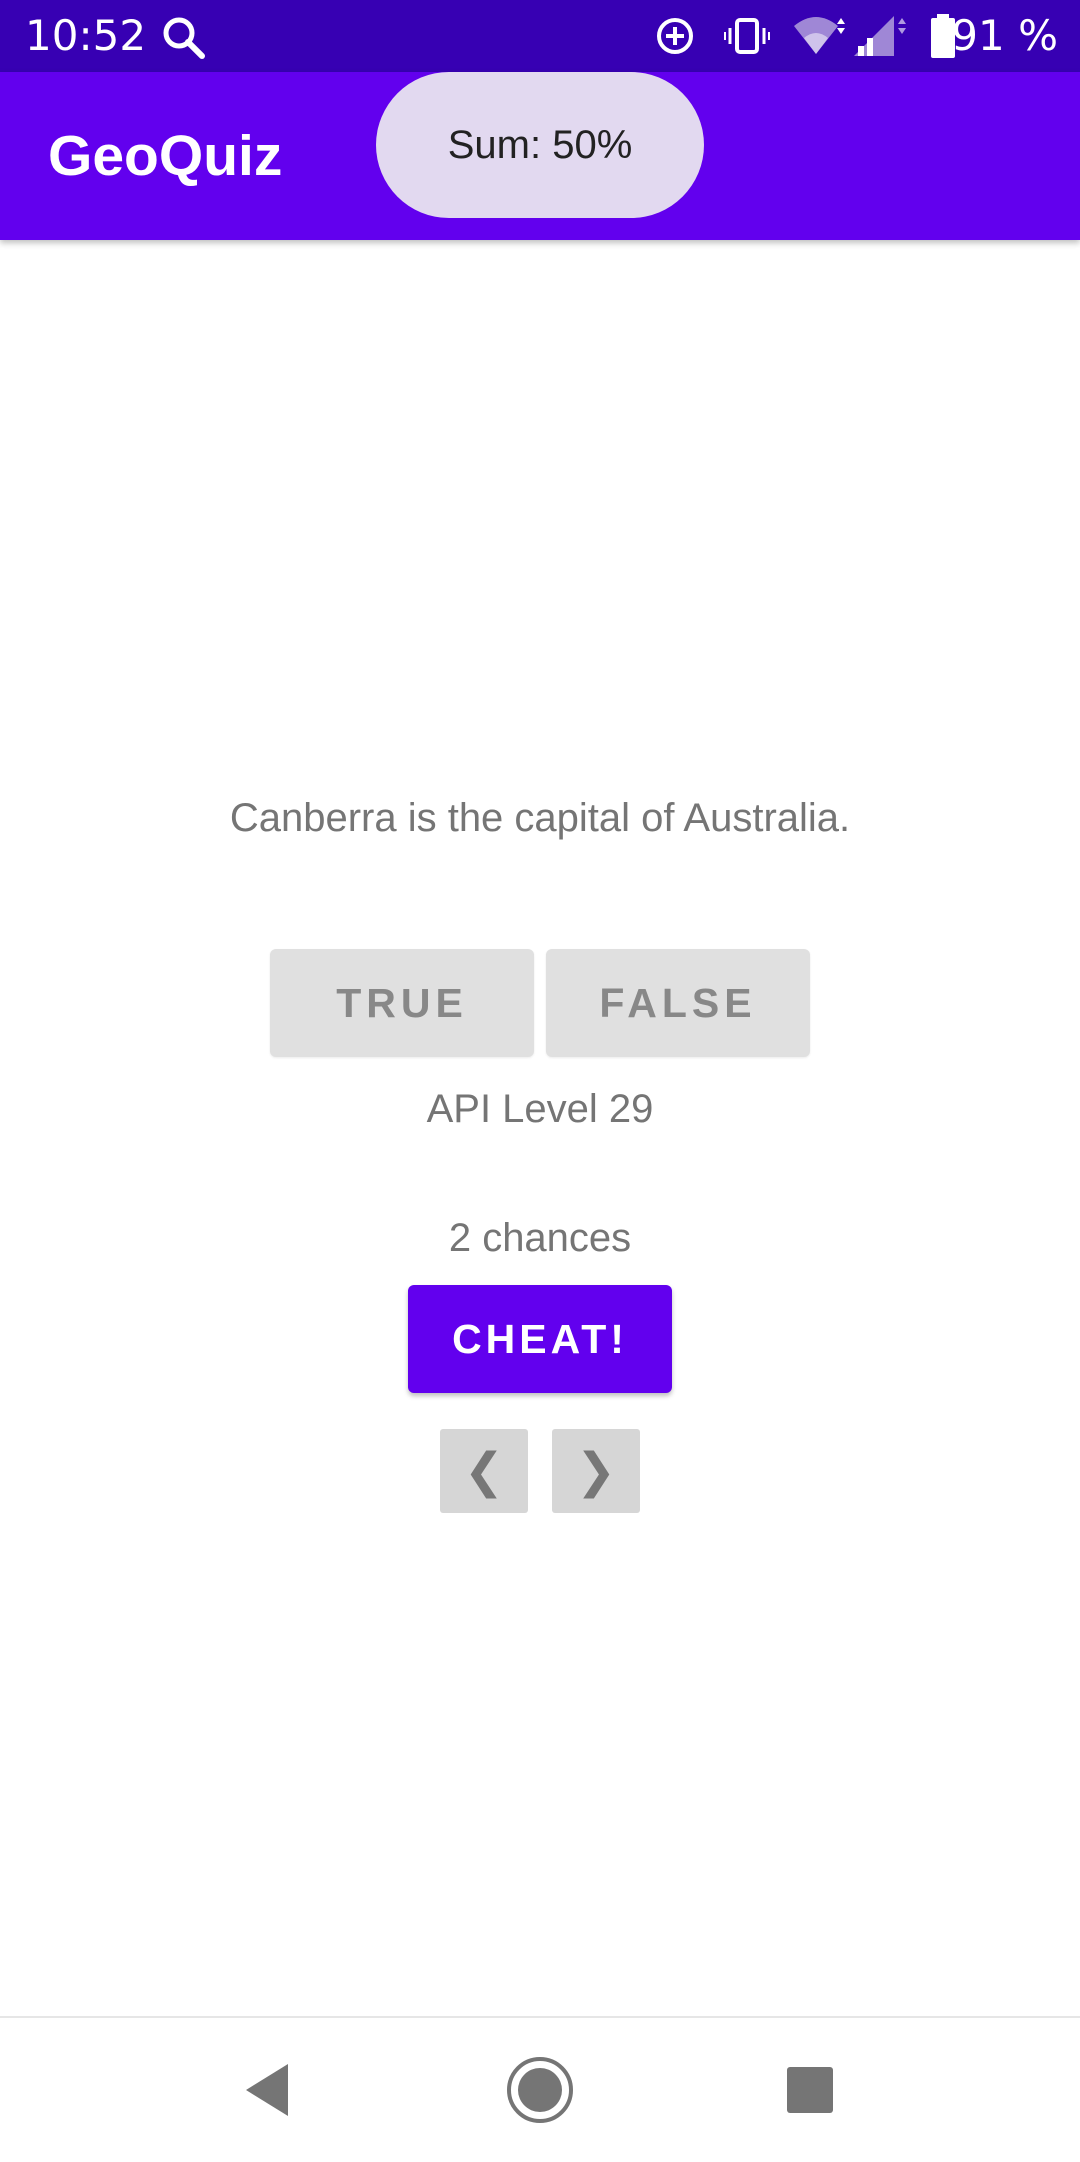 The width and height of the screenshot is (1080, 2162). I want to click on next-button: ❯, so click(596, 1471).